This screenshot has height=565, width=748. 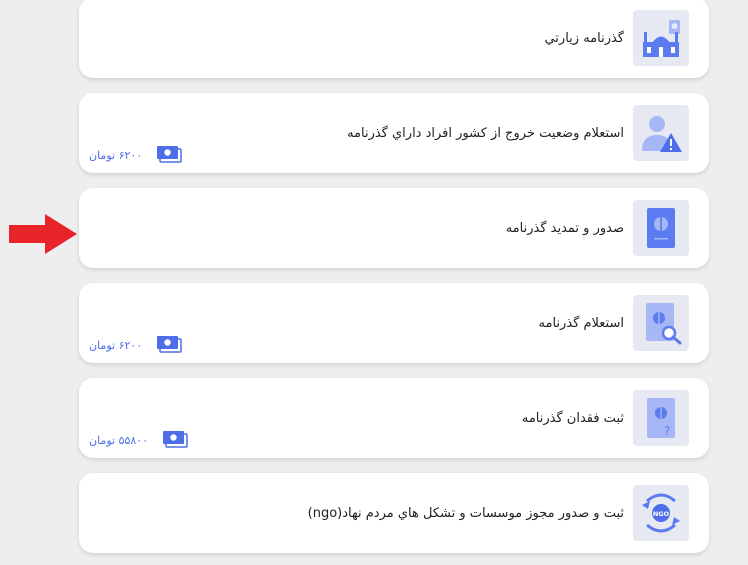 I want to click on passport-icon, so click(x=661, y=228).